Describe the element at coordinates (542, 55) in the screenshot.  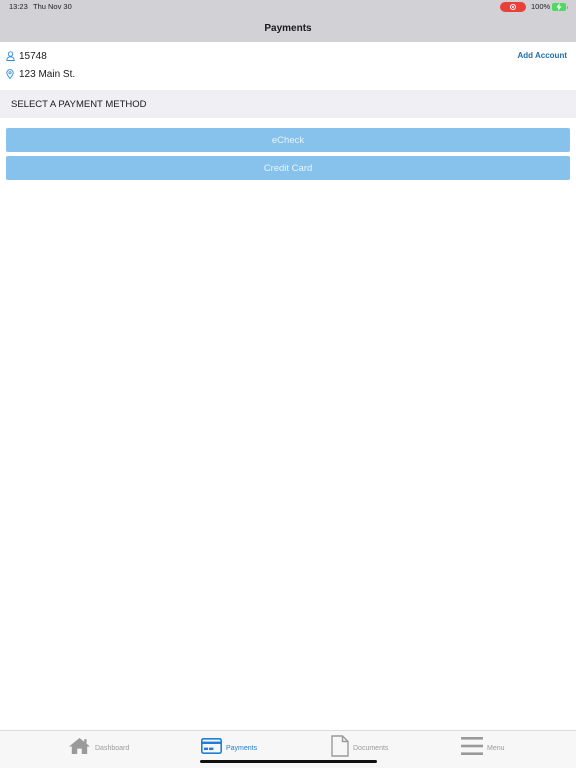
I see `add-account-link: Add Account` at that location.